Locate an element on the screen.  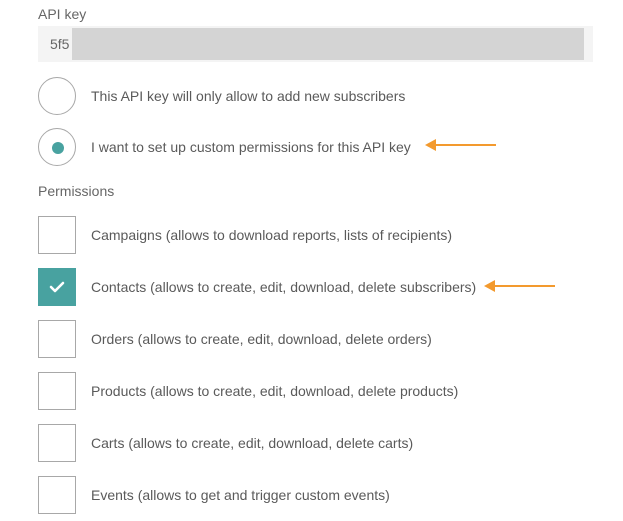
checkbox-products is located at coordinates (57, 391).